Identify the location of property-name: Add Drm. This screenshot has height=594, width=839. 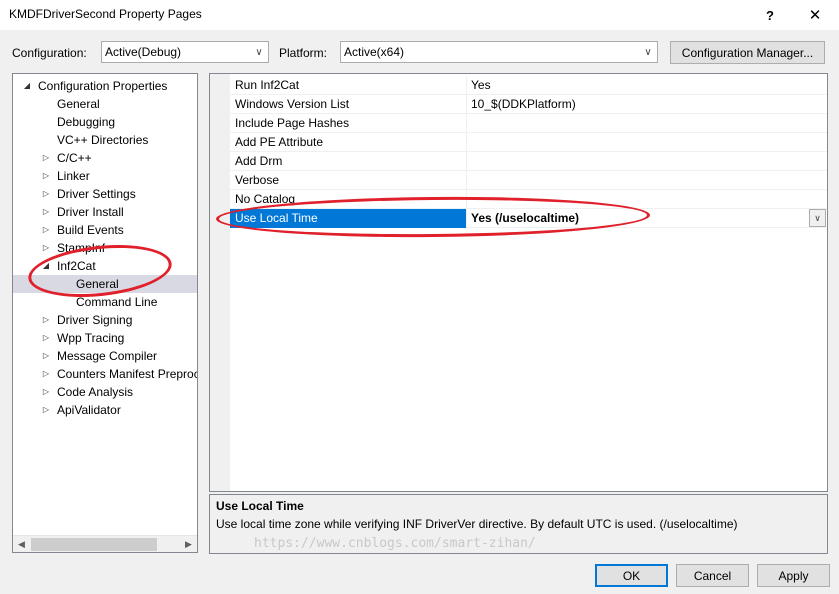
(348, 161).